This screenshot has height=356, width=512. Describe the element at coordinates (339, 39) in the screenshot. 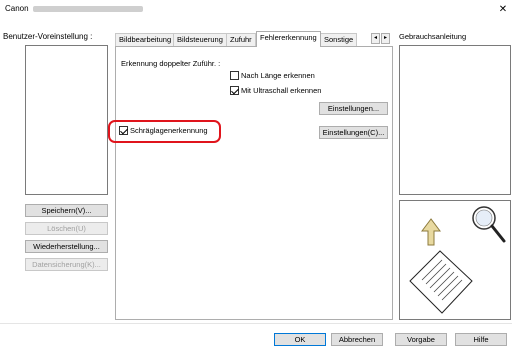

I see `tab-other: Sonstige` at that location.